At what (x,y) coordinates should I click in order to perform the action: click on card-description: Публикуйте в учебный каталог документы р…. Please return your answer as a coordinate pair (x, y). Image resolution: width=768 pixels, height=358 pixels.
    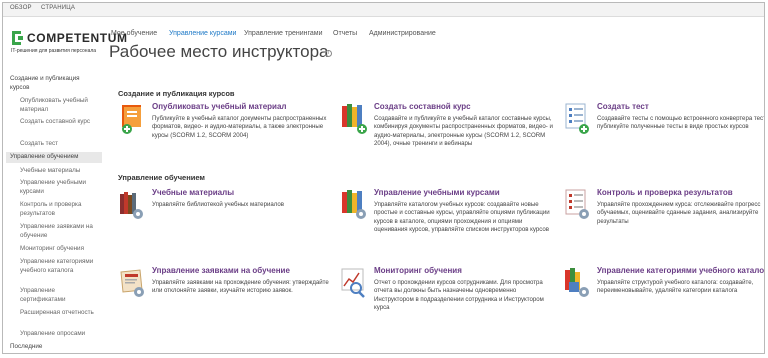
    Looking at the image, I should click on (239, 127).